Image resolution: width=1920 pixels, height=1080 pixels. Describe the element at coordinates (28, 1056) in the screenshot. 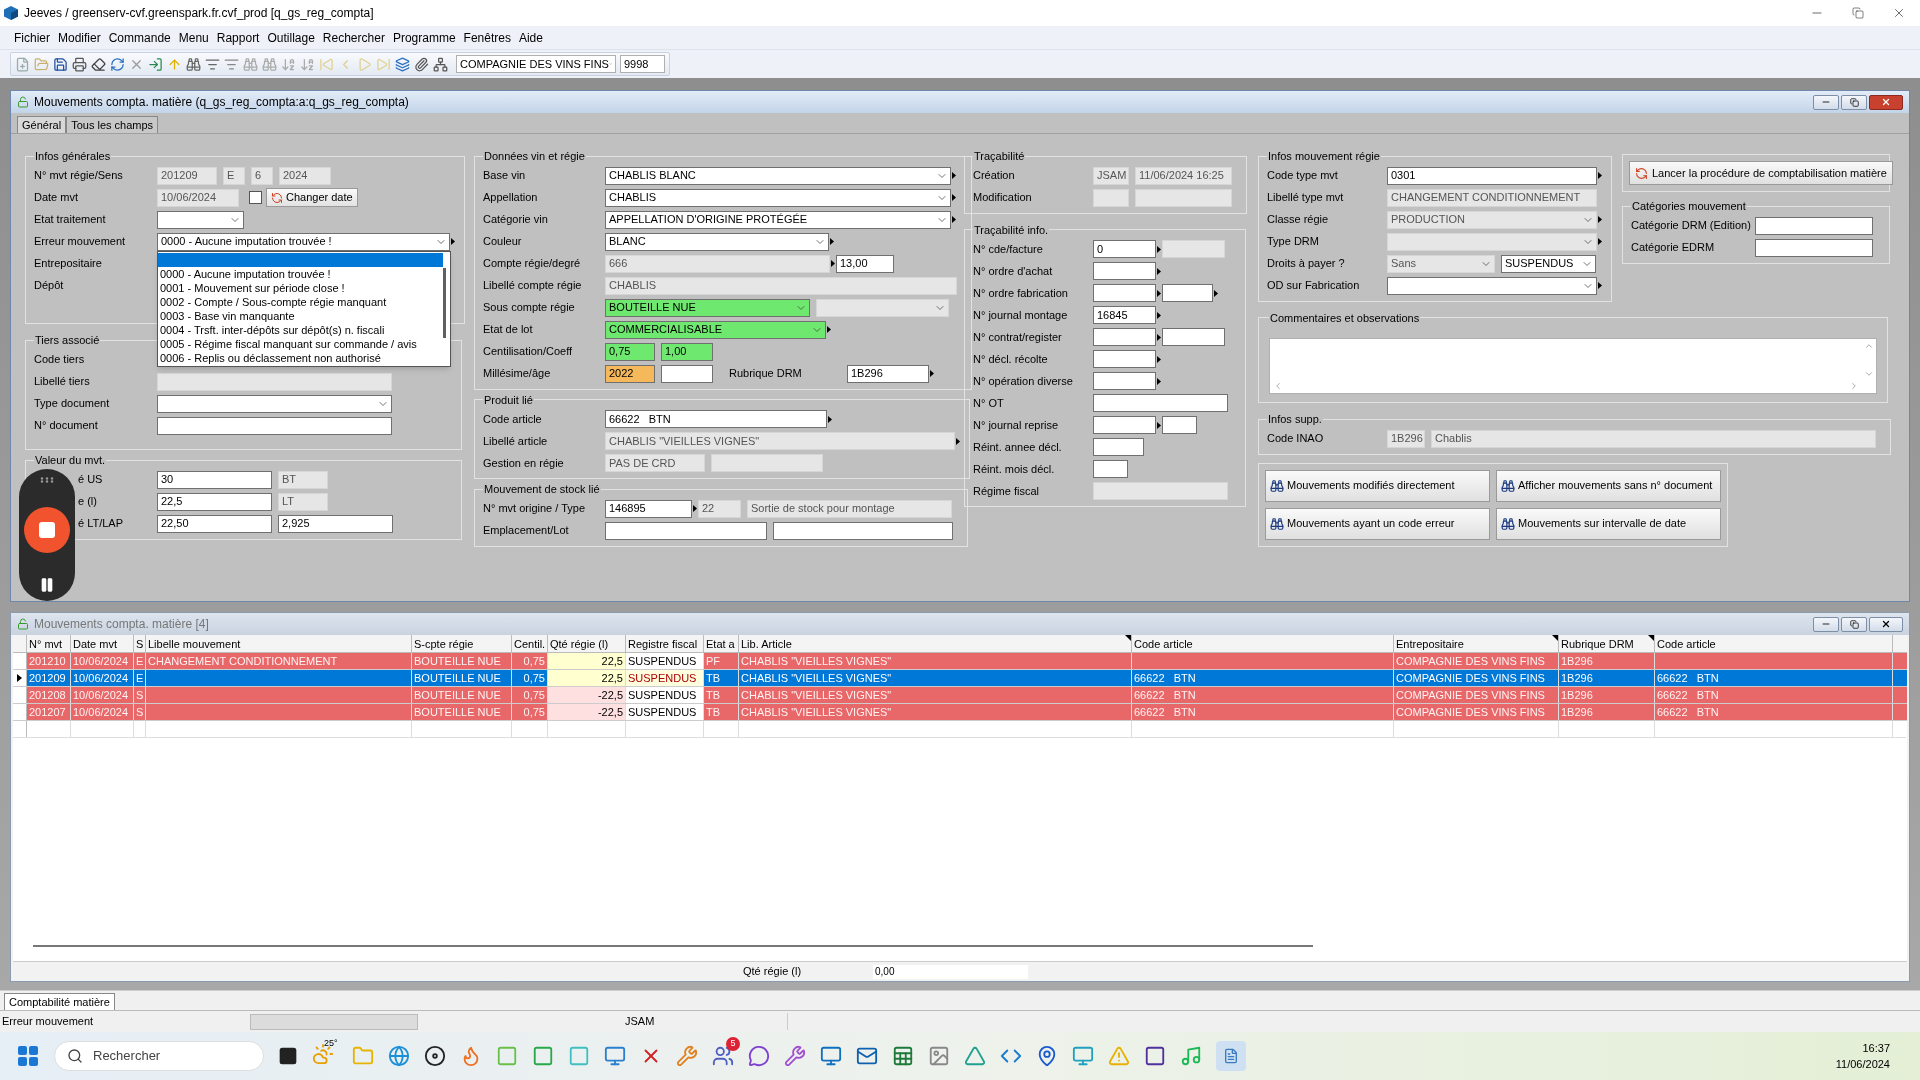

I see `start-icon` at that location.